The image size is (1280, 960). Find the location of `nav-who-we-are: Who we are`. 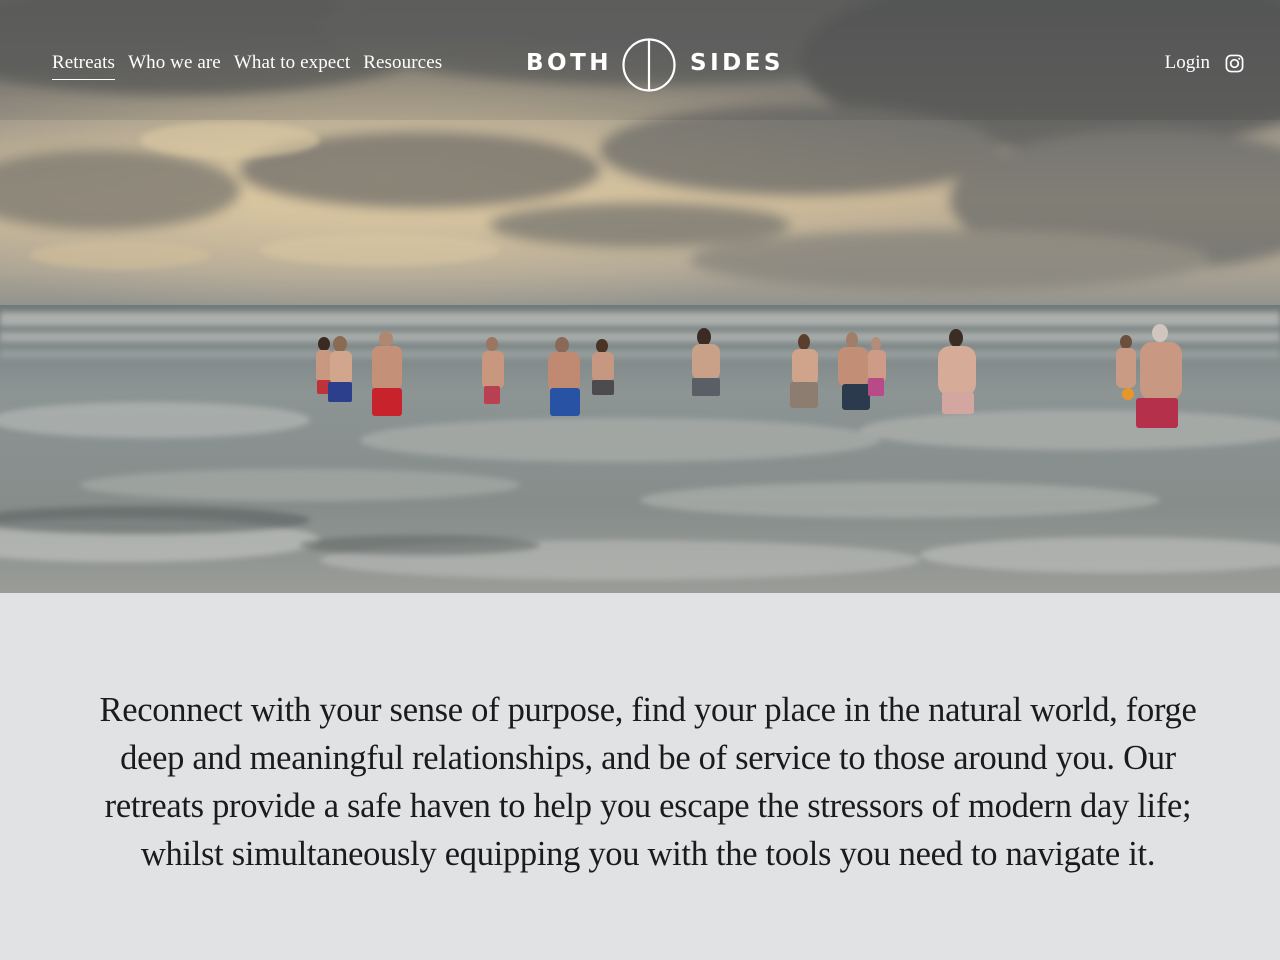

nav-who-we-are: Who we are is located at coordinates (174, 66).